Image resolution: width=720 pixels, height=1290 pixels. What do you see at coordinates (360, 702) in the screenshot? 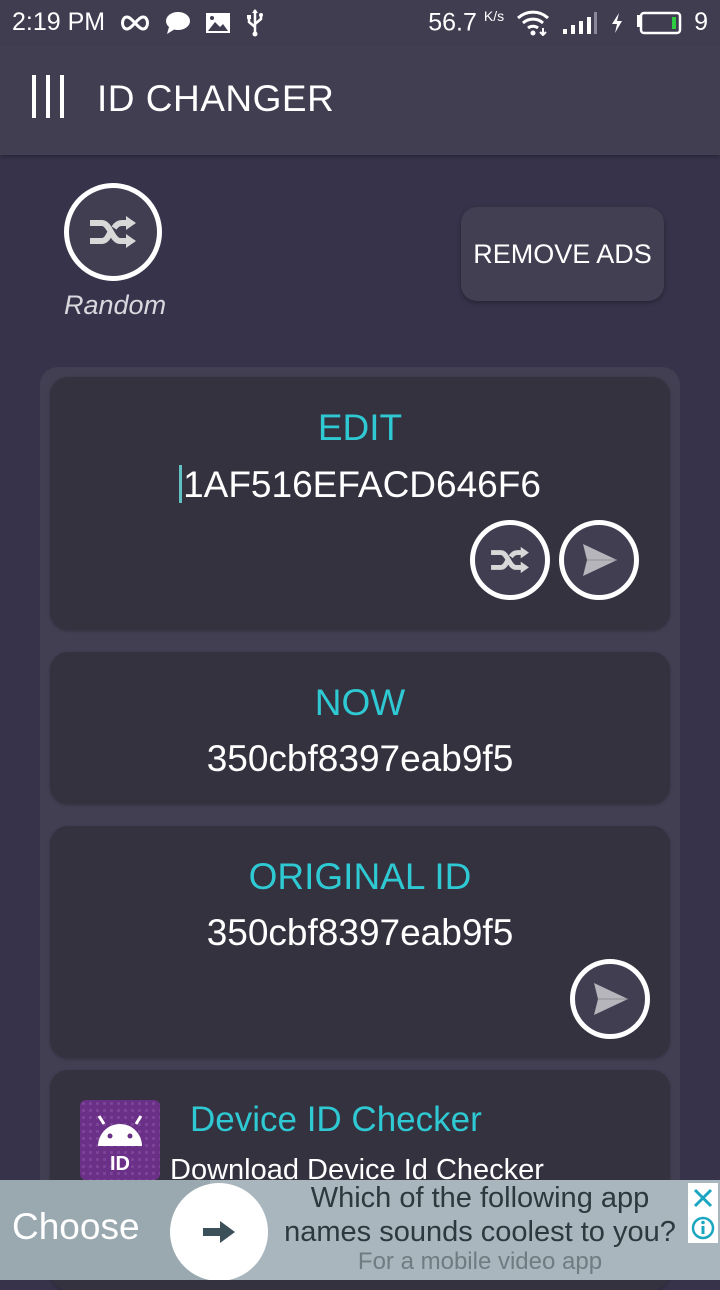
I see `now-label: NOW` at bounding box center [360, 702].